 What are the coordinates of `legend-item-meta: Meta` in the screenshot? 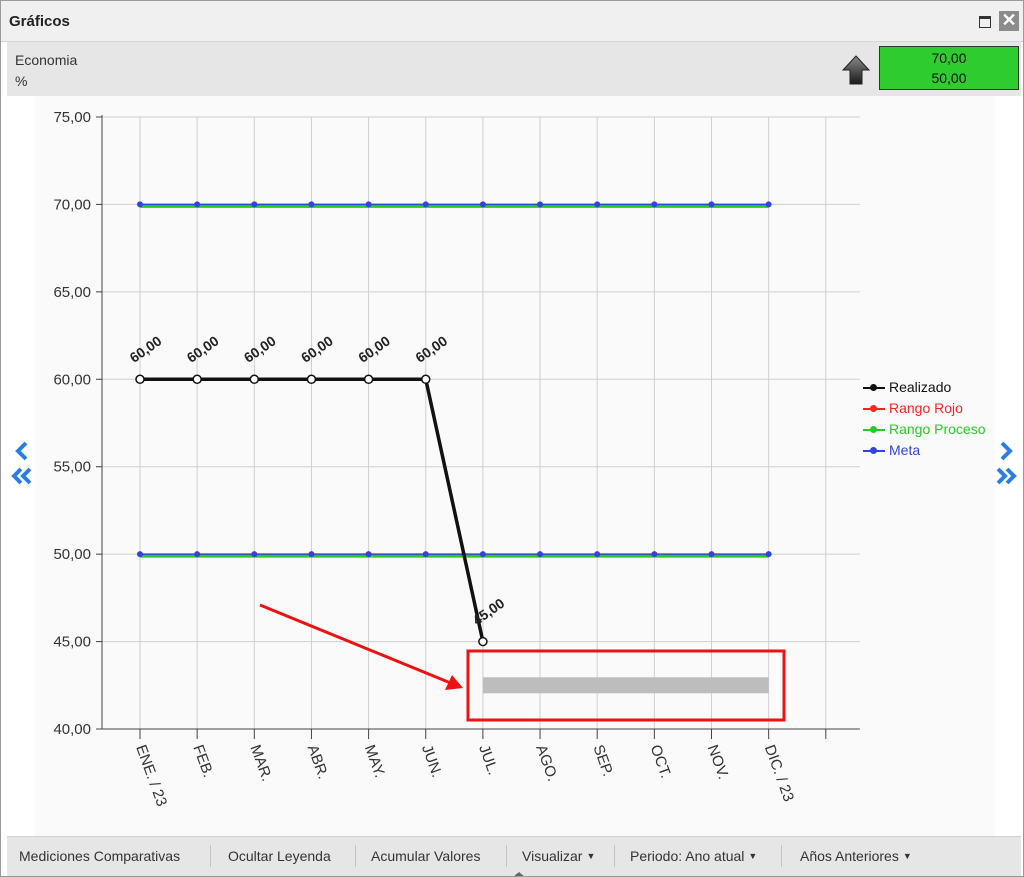 It's located at (923, 450).